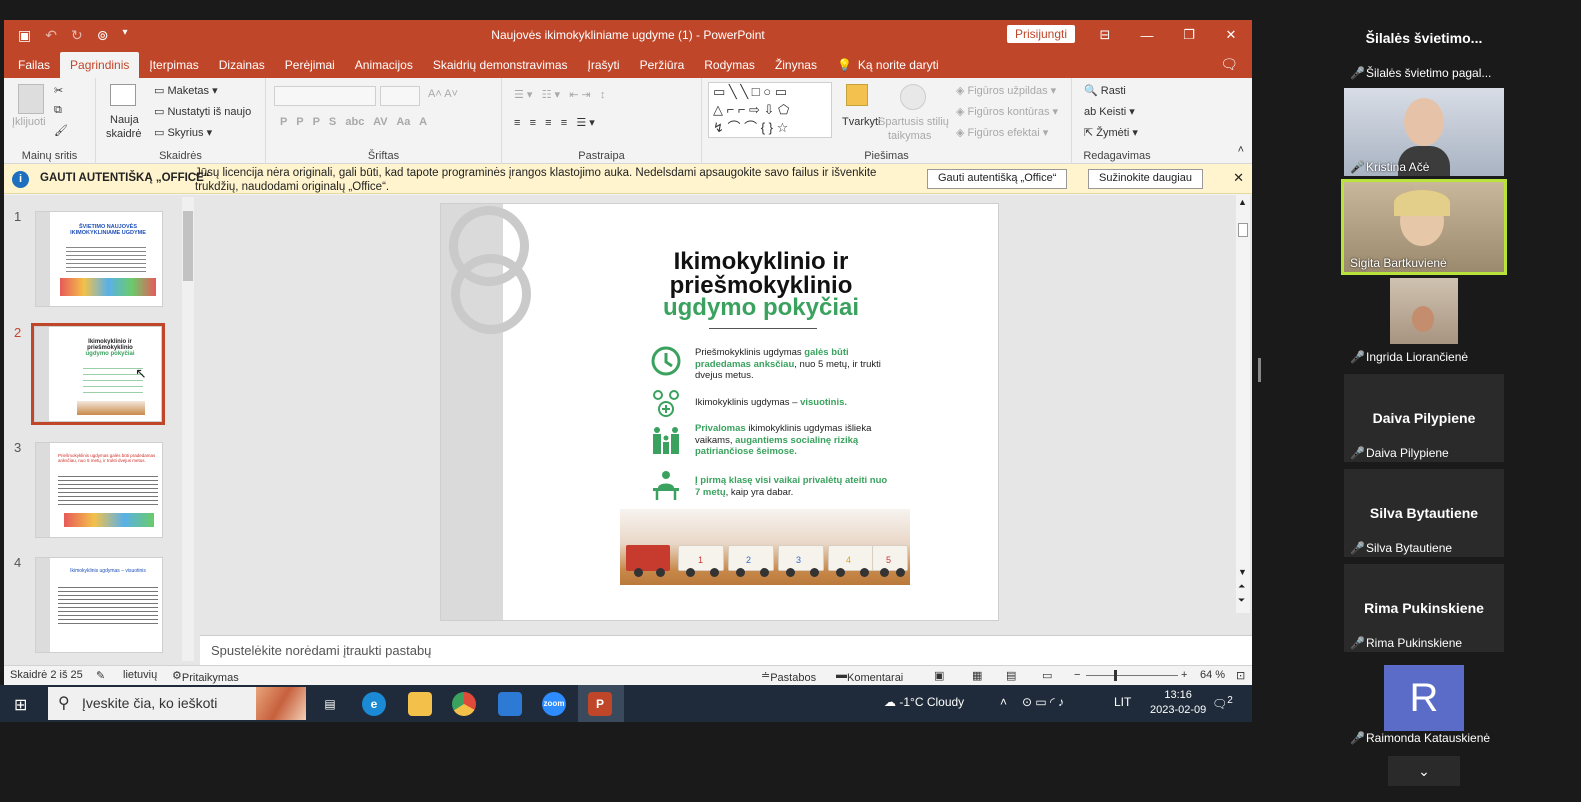 This screenshot has height=802, width=1581. What do you see at coordinates (140, 675) in the screenshot?
I see `language-status: lietuvių` at bounding box center [140, 675].